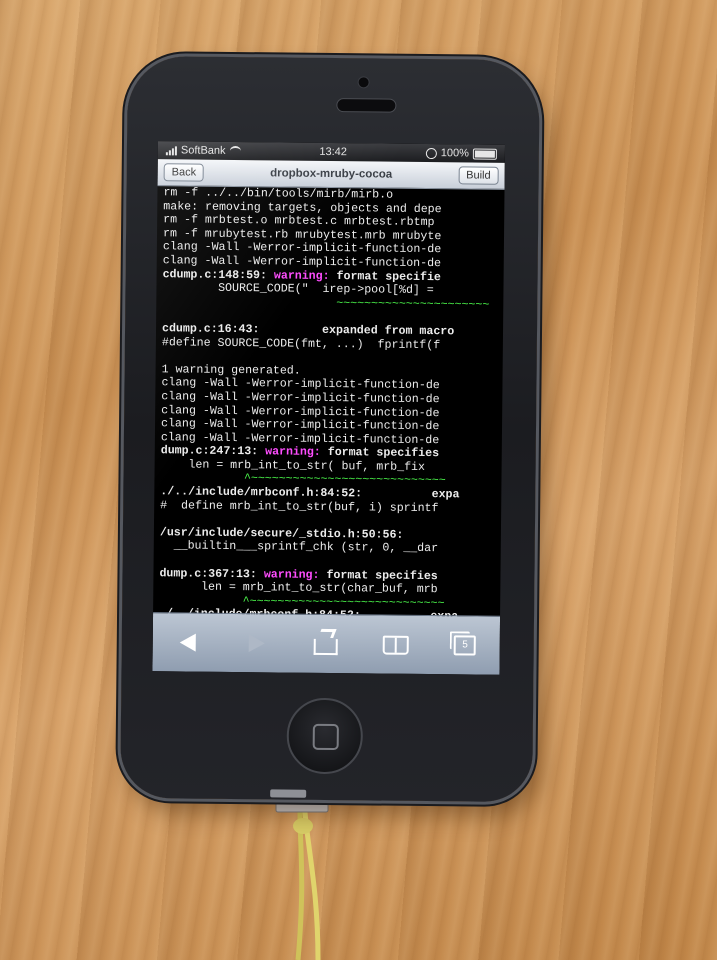 The image size is (717, 960). Describe the element at coordinates (363, 82) in the screenshot. I see `front-camera-icon` at that location.